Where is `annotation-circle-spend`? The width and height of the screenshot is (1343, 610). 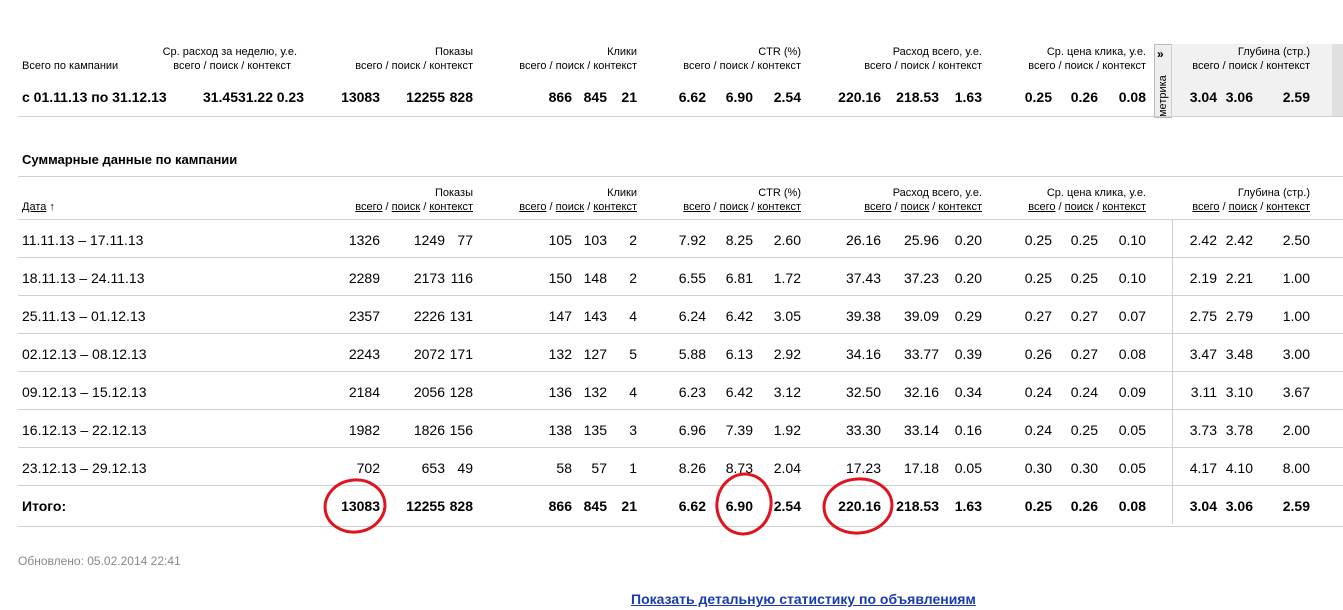
annotation-circle-spend is located at coordinates (858, 506).